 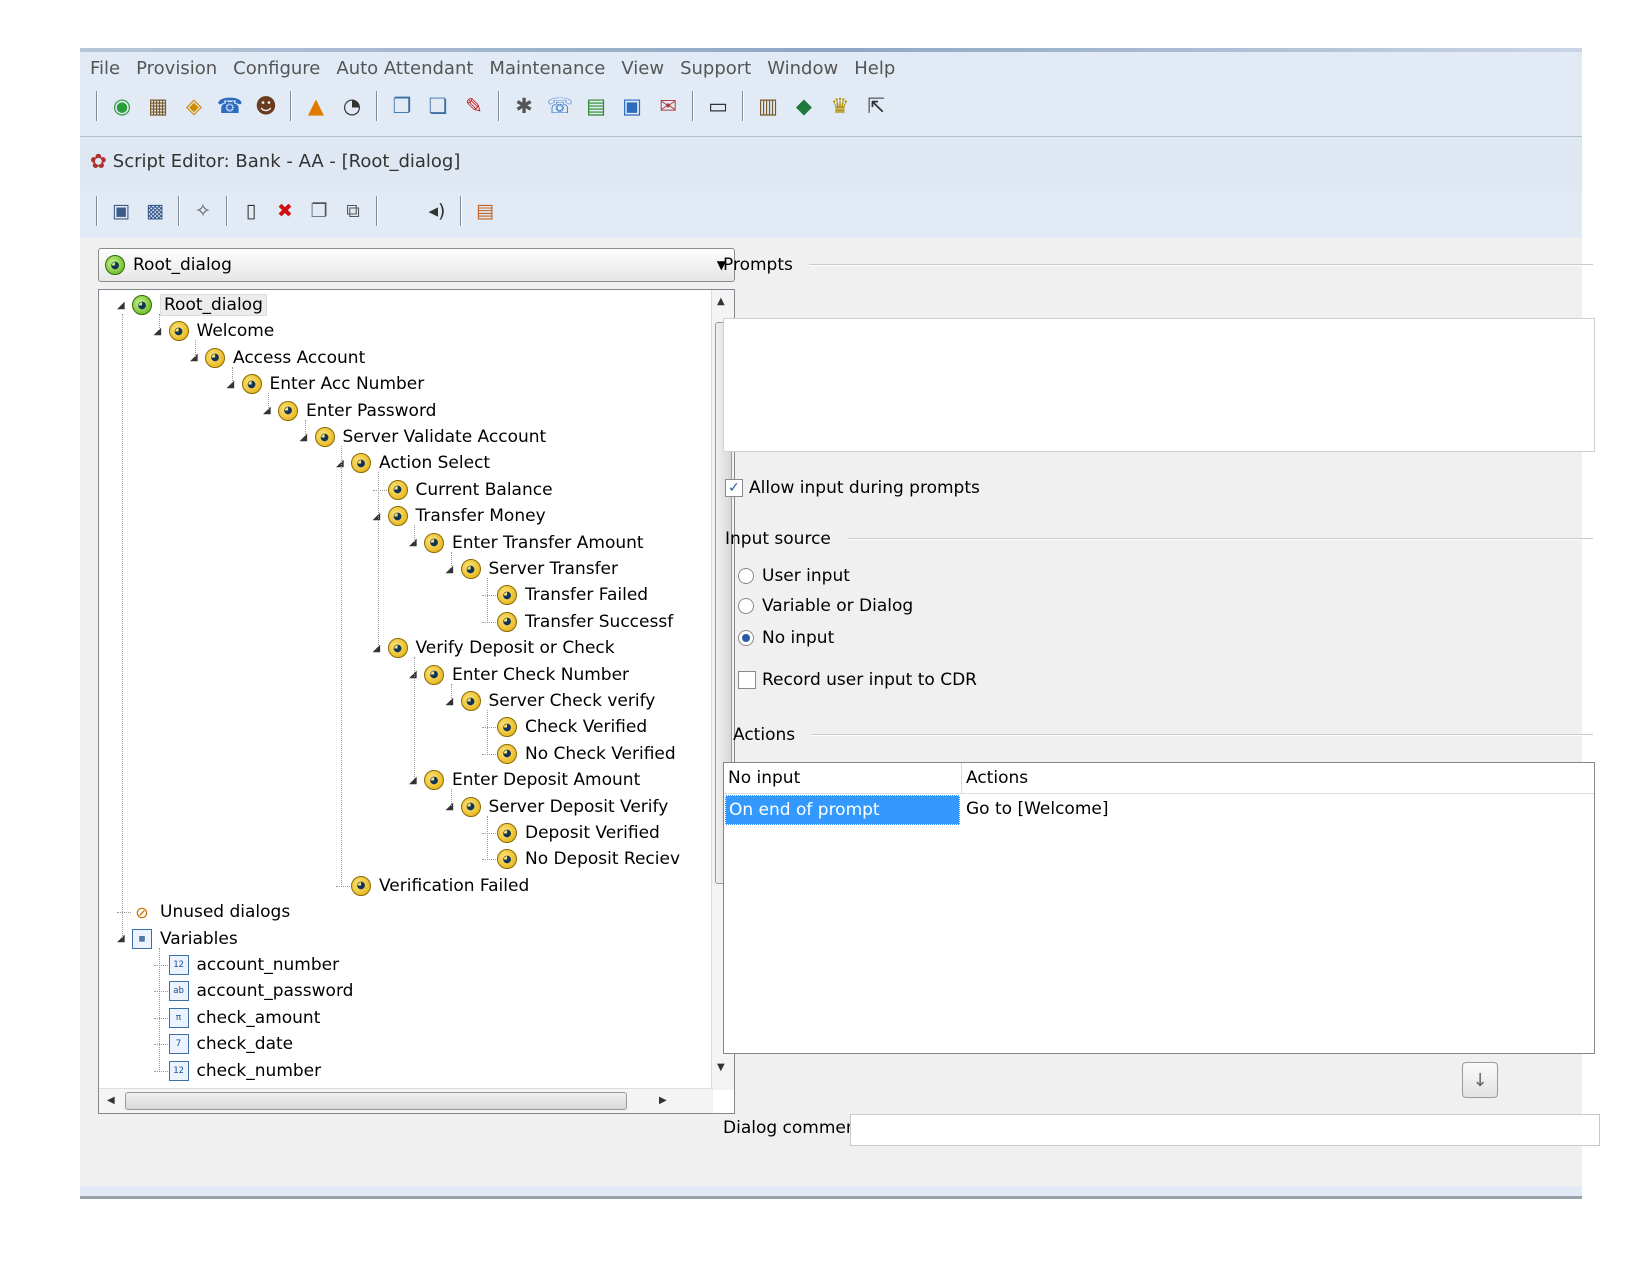 I want to click on timer-icon: ◔, so click(x=352, y=106).